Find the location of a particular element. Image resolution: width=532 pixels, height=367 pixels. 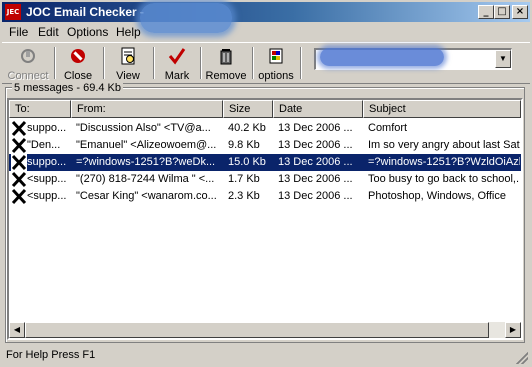

view-document-icon is located at coordinates (128, 56).